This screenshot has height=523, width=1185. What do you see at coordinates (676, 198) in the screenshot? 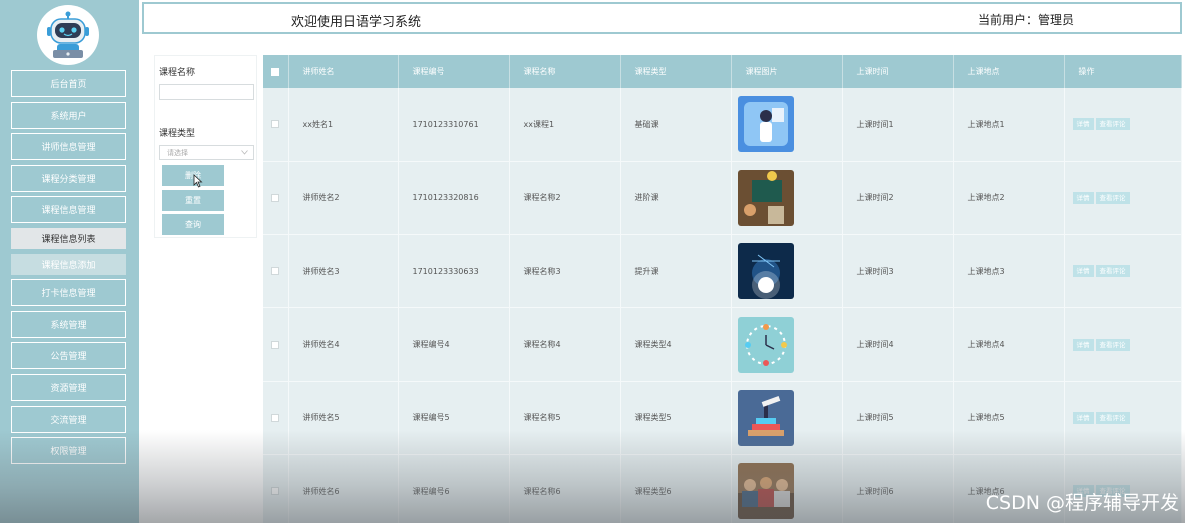
I see `cell-course-type: 进阶课` at bounding box center [676, 198].